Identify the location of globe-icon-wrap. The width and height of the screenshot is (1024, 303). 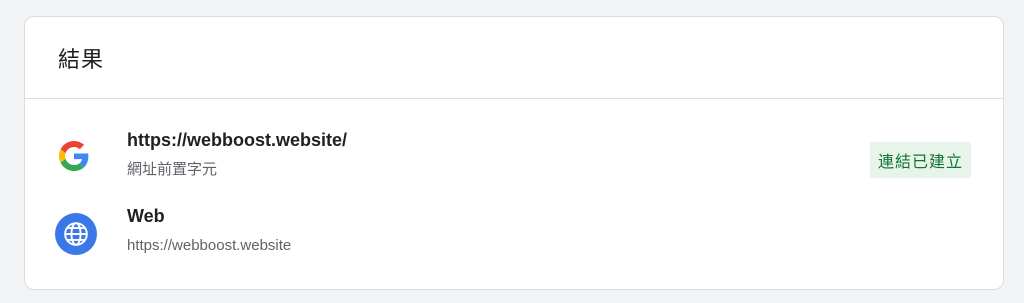
(76, 234).